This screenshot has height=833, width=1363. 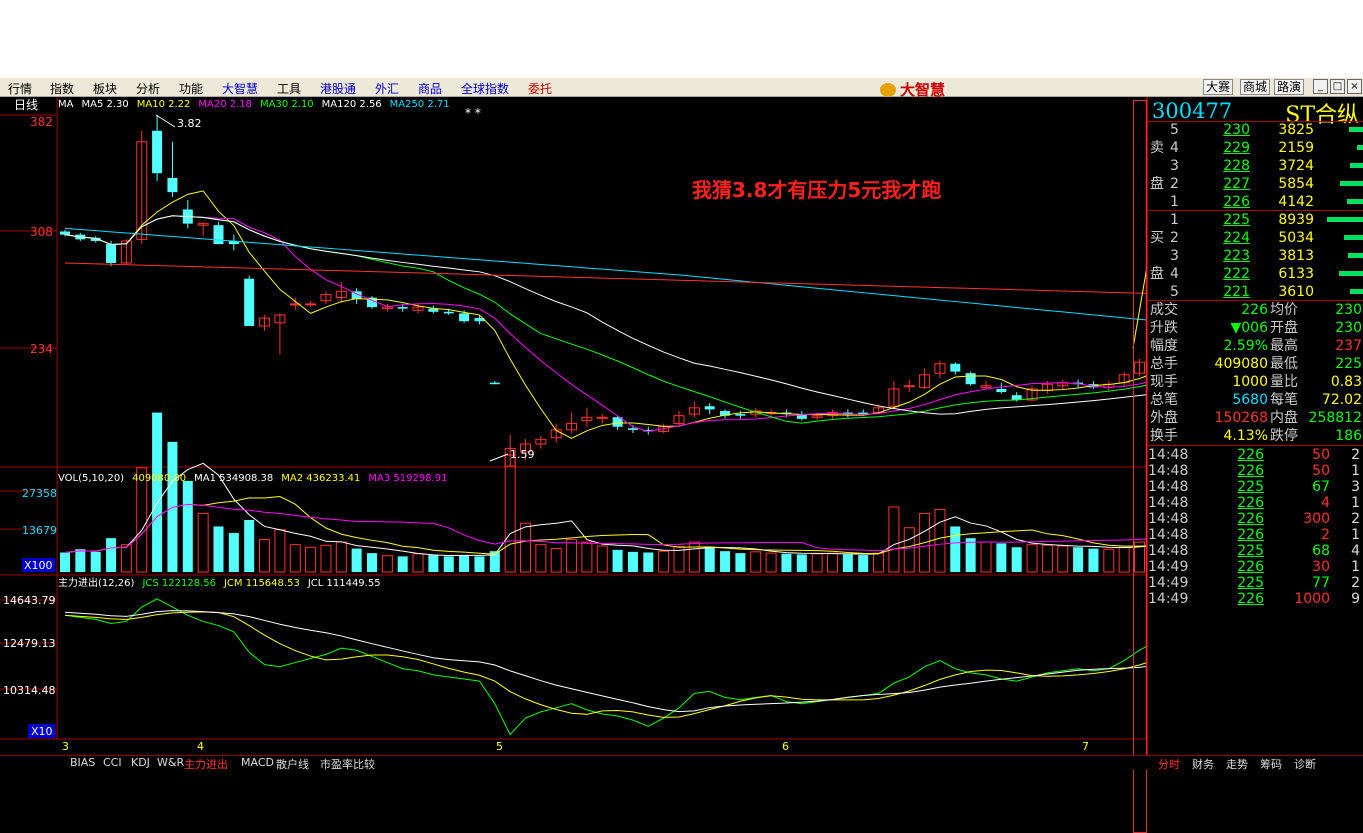 What do you see at coordinates (1320, 86) in the screenshot?
I see `minimize-icon: _` at bounding box center [1320, 86].